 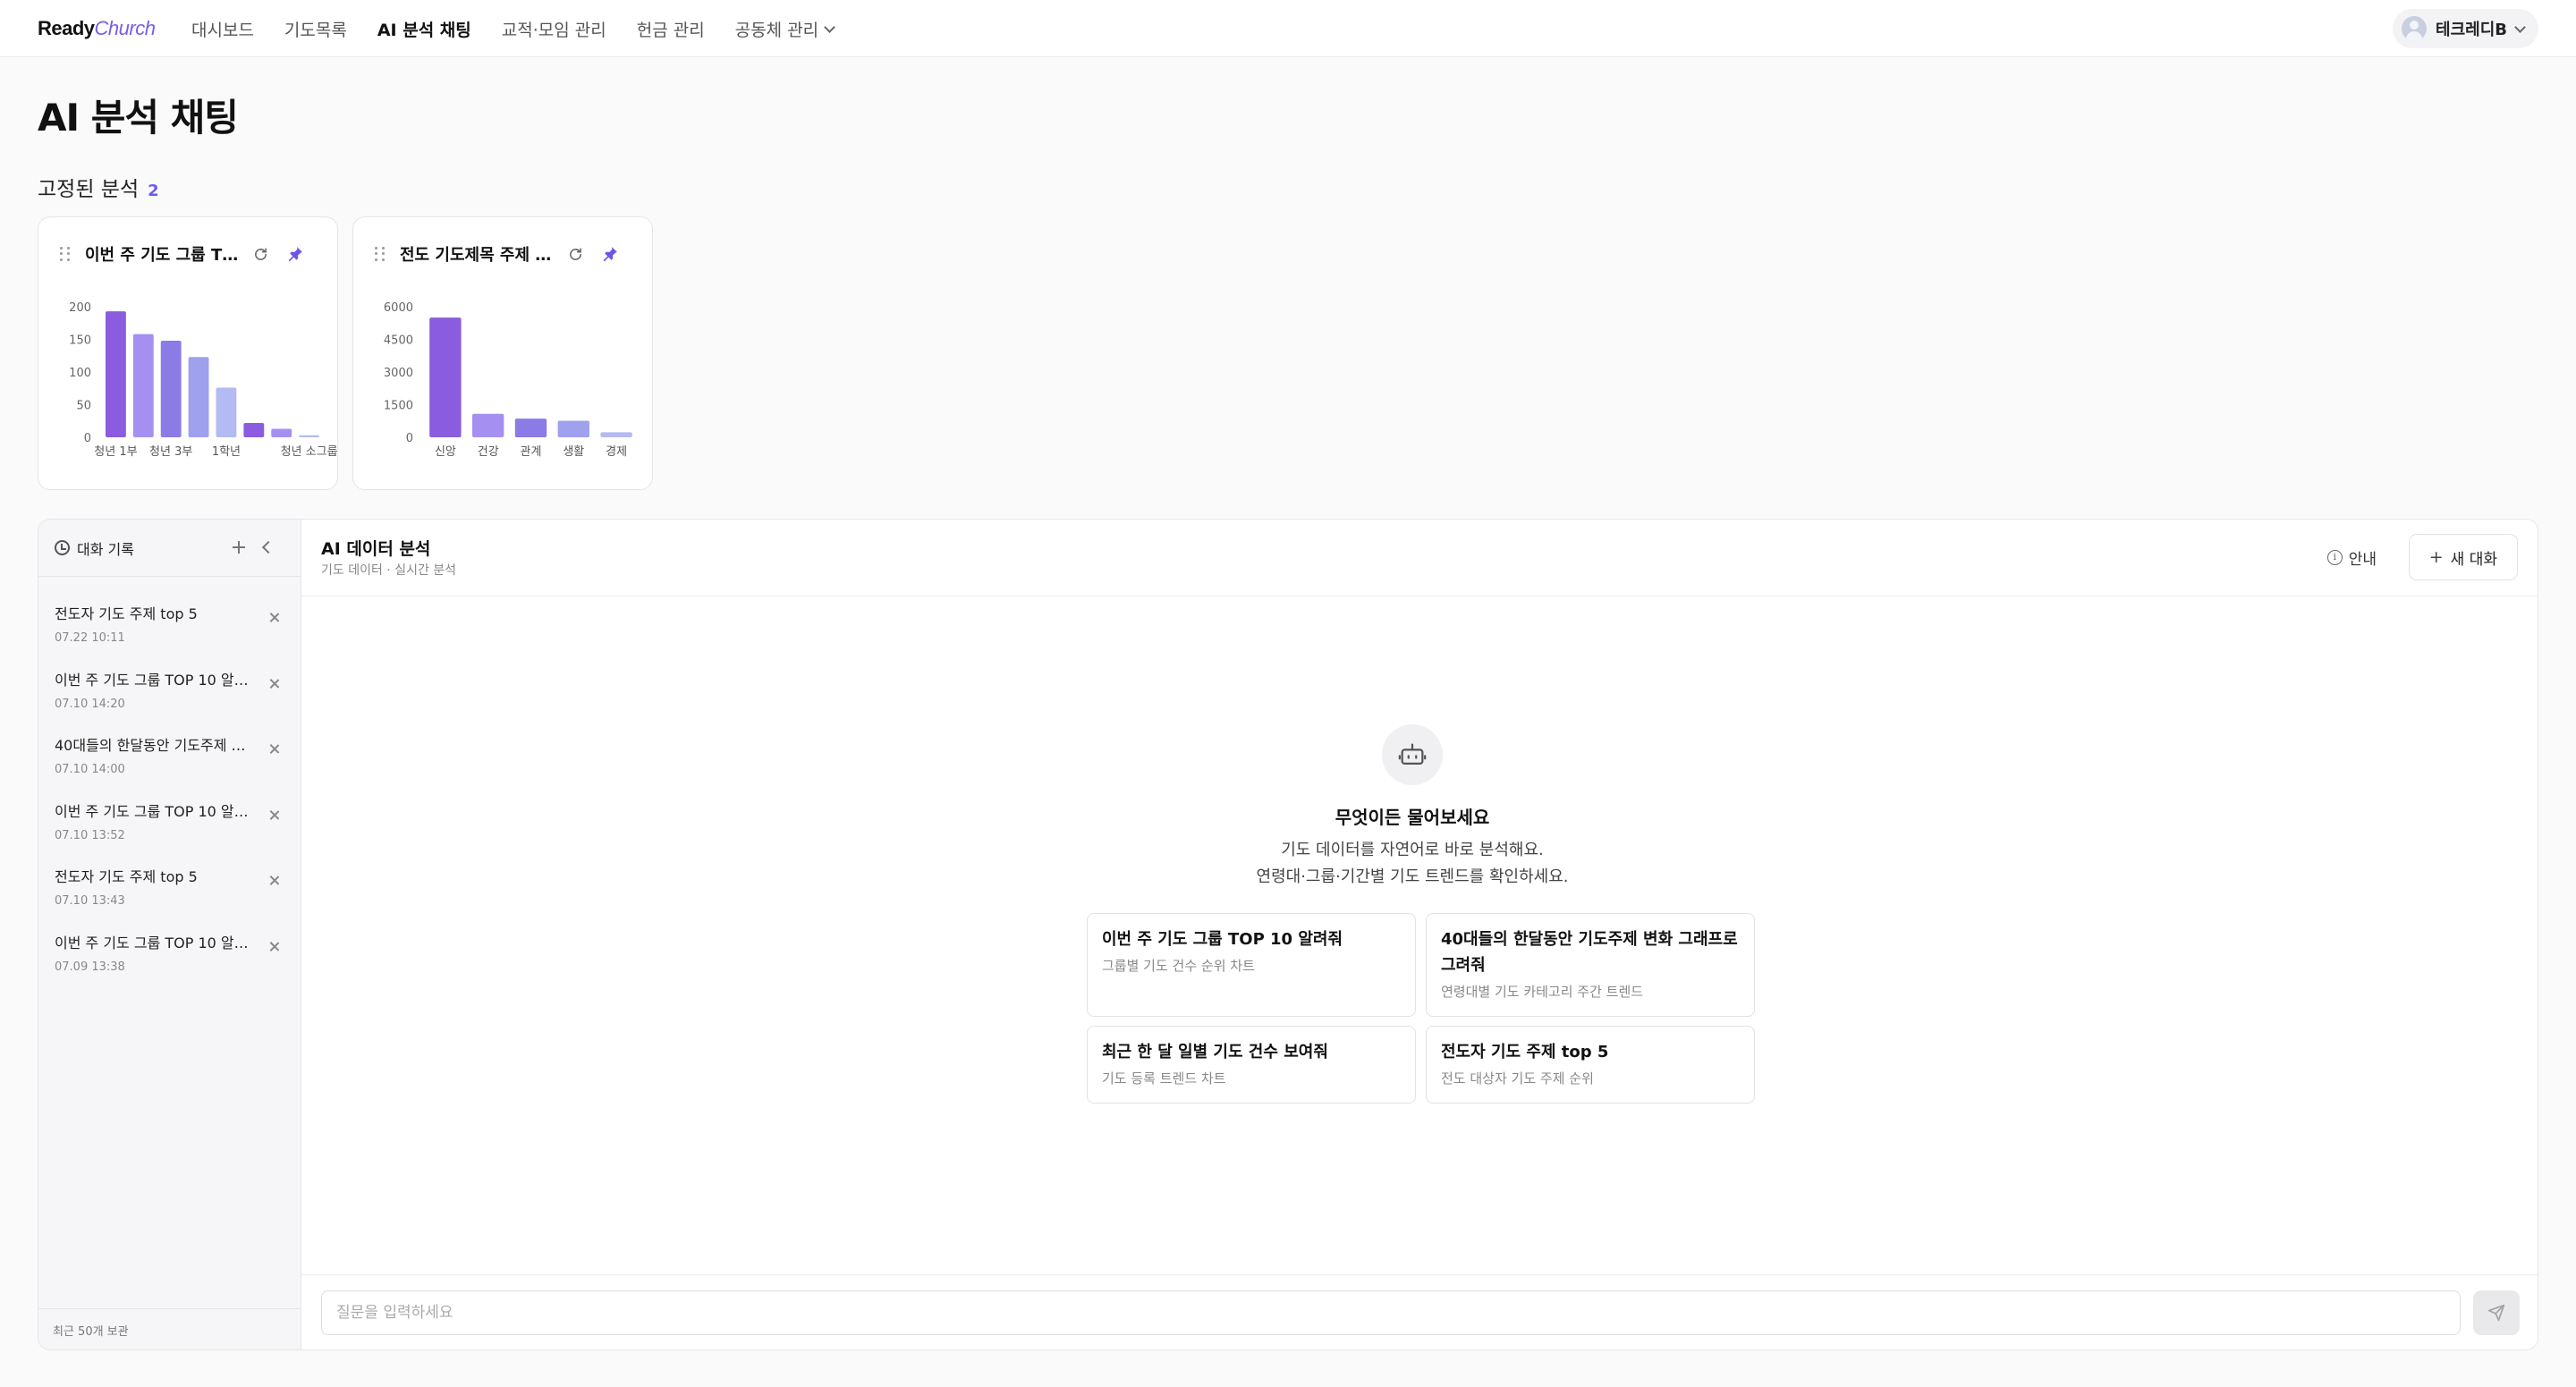 What do you see at coordinates (80, 308) in the screenshot?
I see `y-tick-label: 200` at bounding box center [80, 308].